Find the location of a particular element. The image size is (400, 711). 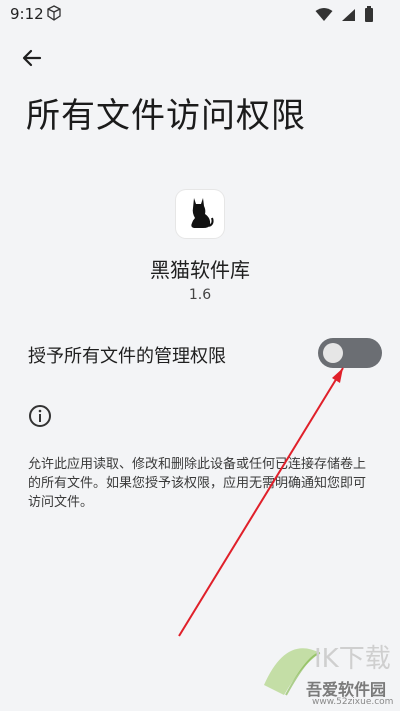

svg-text: ӀK下载 is located at coordinates (352, 659).